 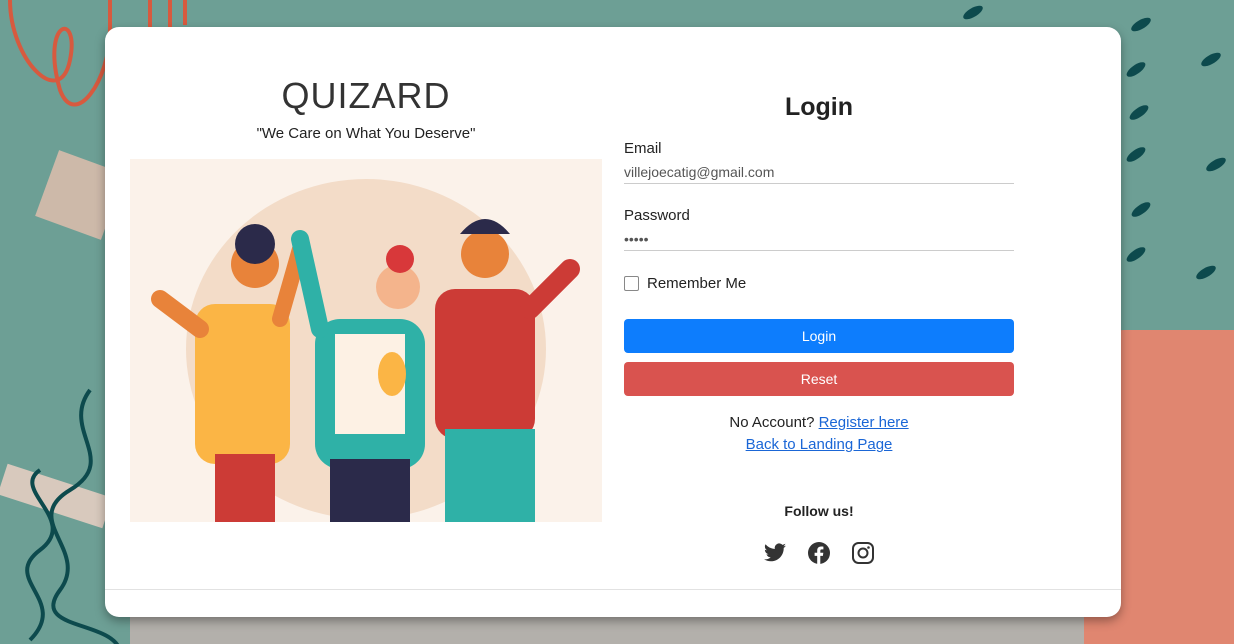 I want to click on brand-title: QUIZARD, so click(x=366, y=95).